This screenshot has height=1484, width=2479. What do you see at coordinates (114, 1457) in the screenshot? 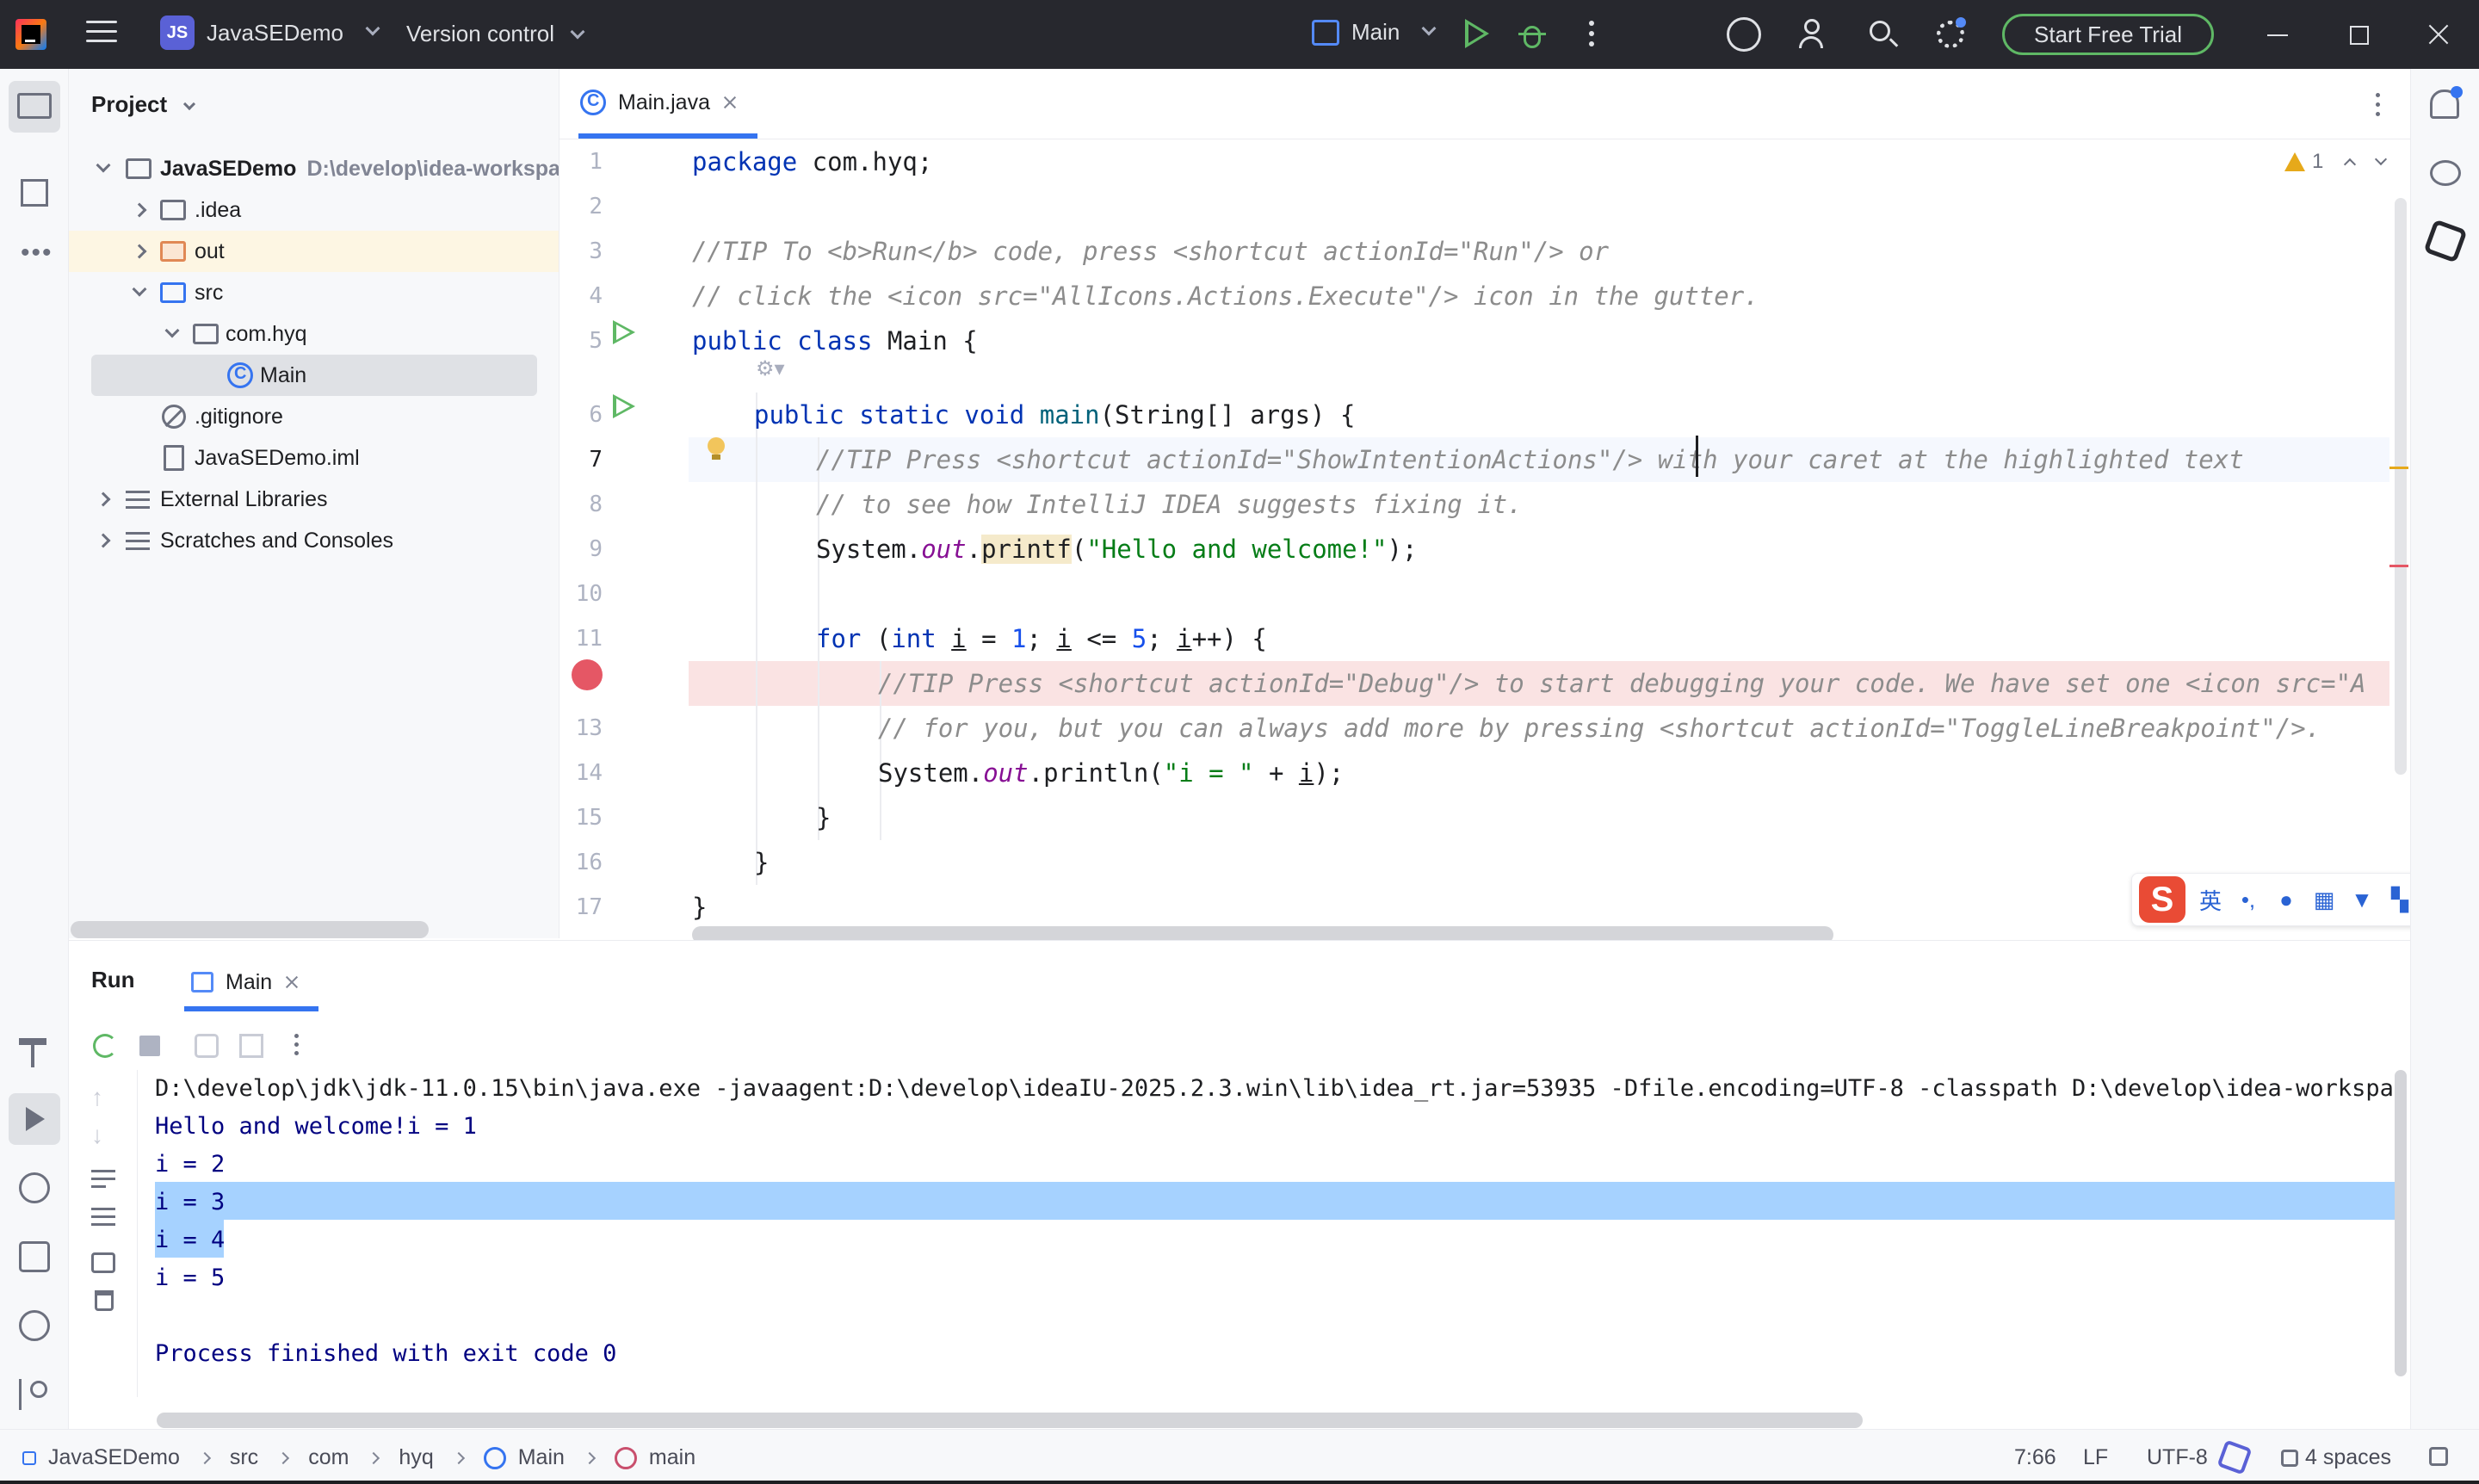
I see `breadcrumb-item: JavaSEDemo` at bounding box center [114, 1457].